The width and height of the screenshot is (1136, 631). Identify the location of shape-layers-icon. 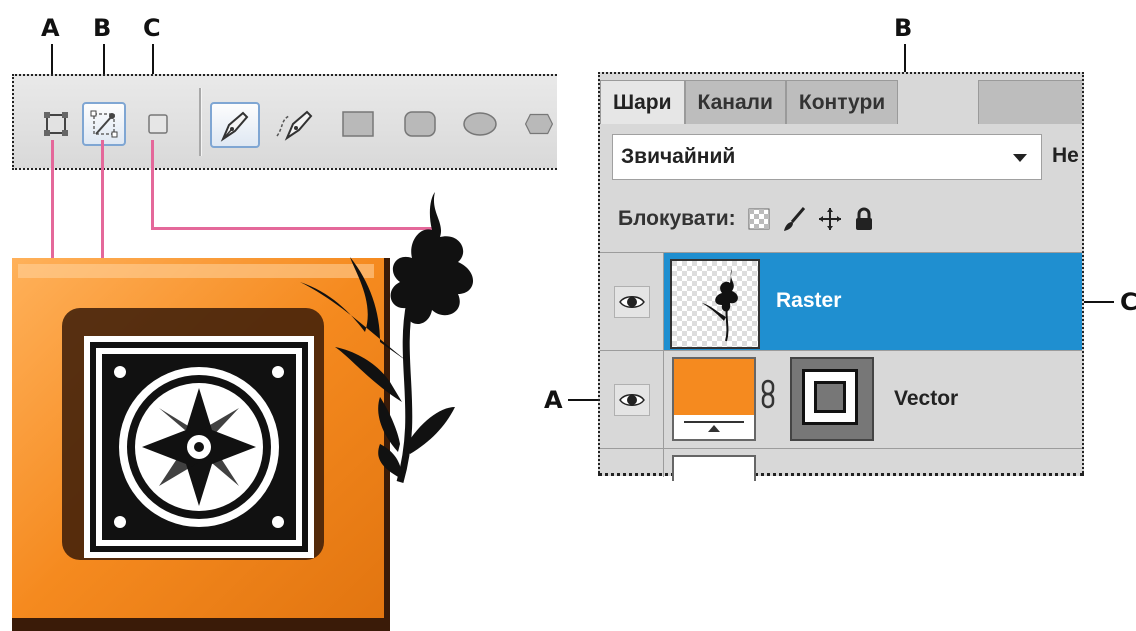
(56, 124).